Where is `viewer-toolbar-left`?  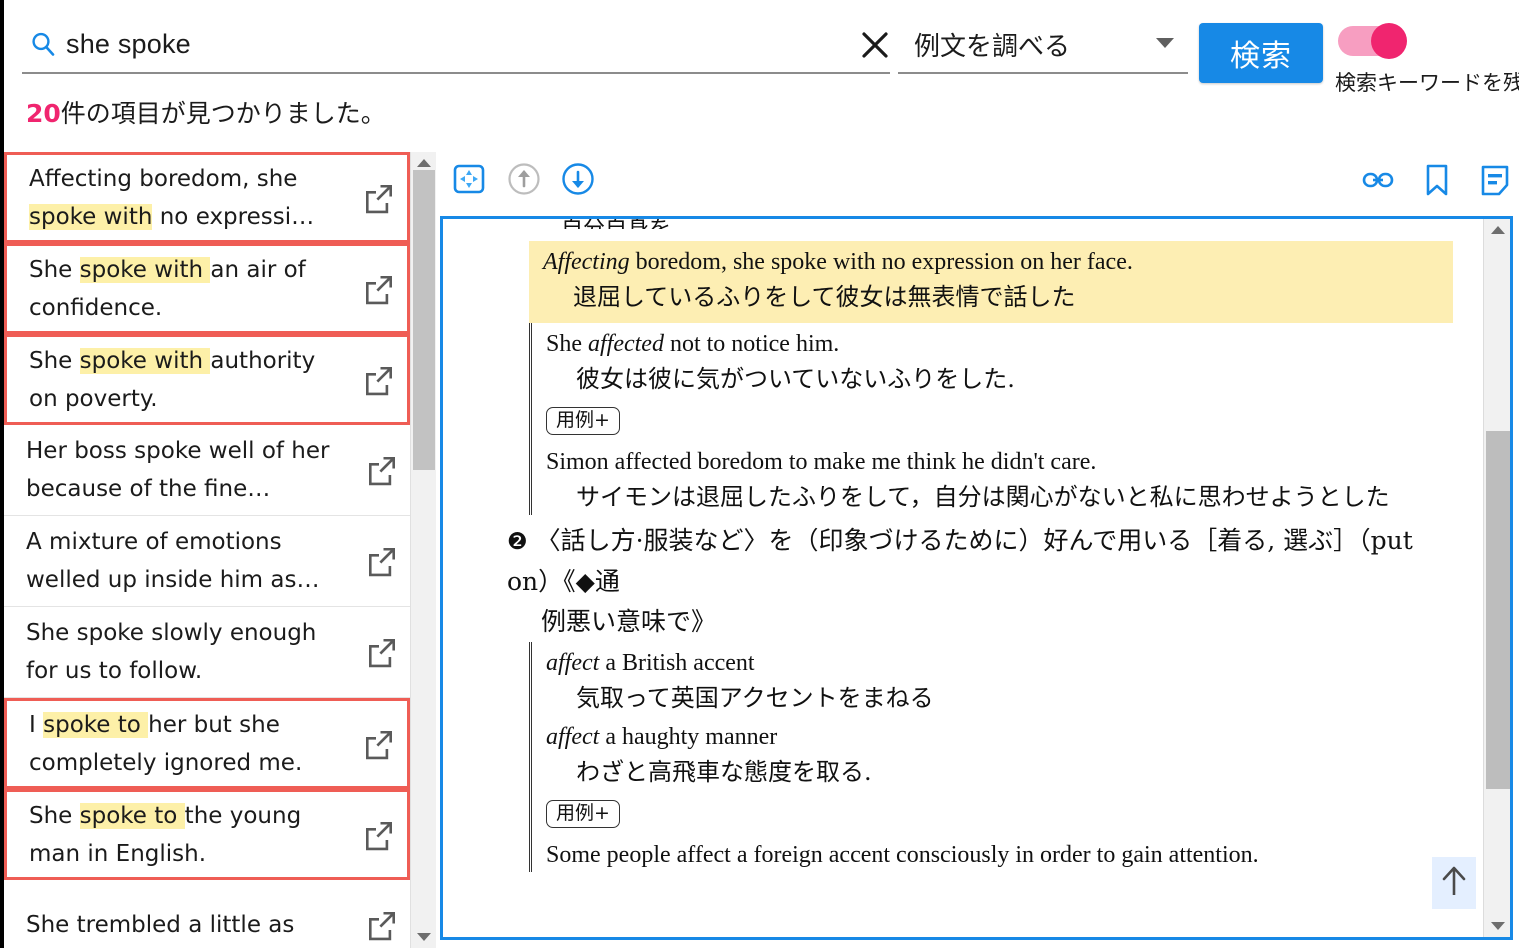 viewer-toolbar-left is located at coordinates (523, 179).